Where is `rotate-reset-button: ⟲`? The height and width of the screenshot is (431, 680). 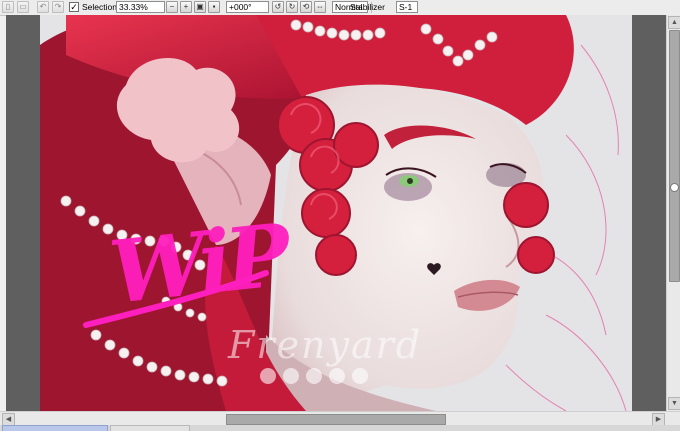
rotate-reset-button: ⟲ is located at coordinates (306, 7).